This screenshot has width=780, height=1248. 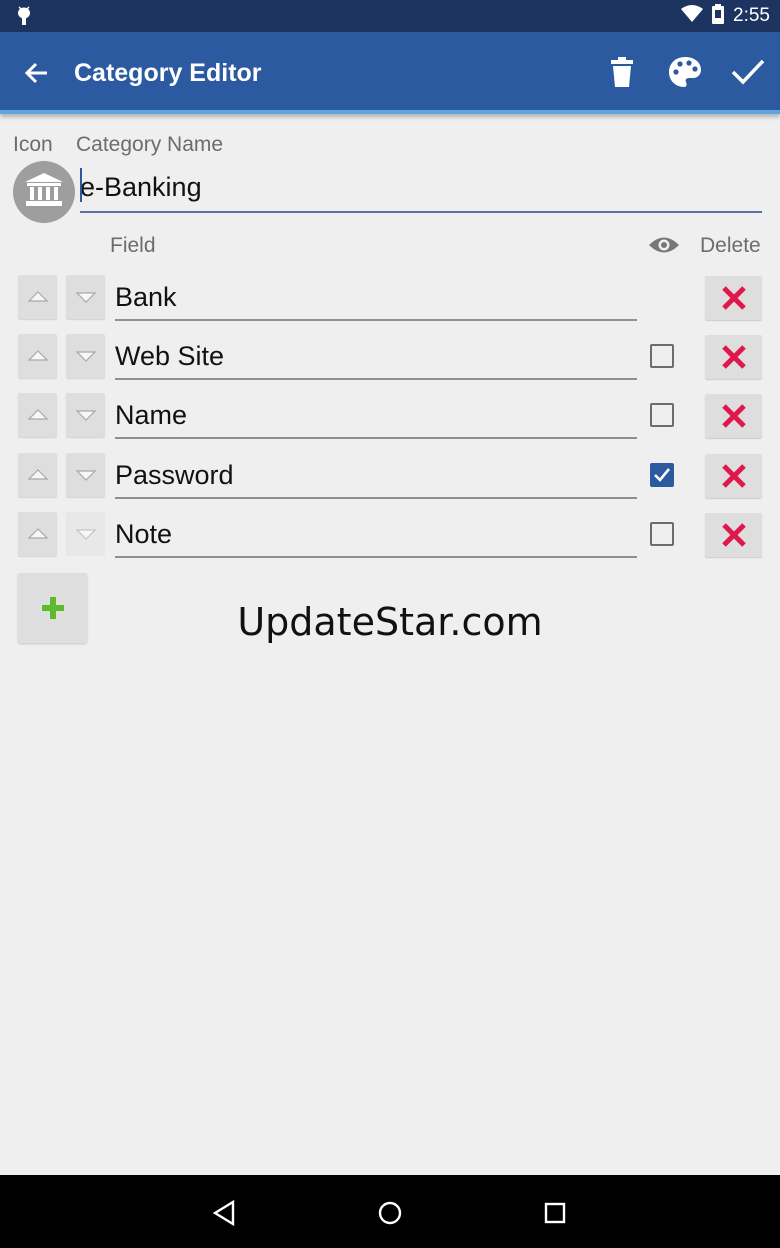 What do you see at coordinates (33, 144) in the screenshot?
I see `icon-label: Icon` at bounding box center [33, 144].